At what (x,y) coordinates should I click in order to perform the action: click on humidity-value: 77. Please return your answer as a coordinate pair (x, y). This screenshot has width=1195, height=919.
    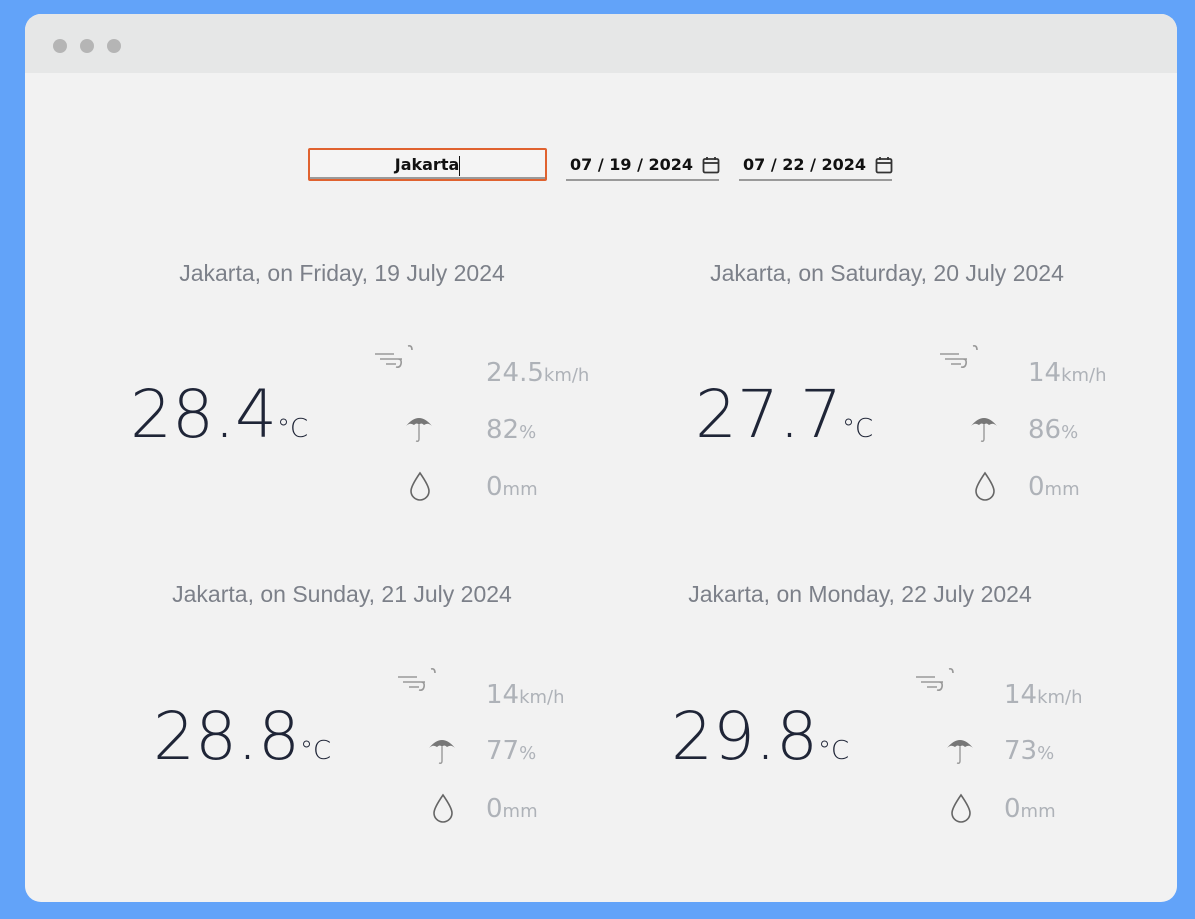
    Looking at the image, I should click on (503, 751).